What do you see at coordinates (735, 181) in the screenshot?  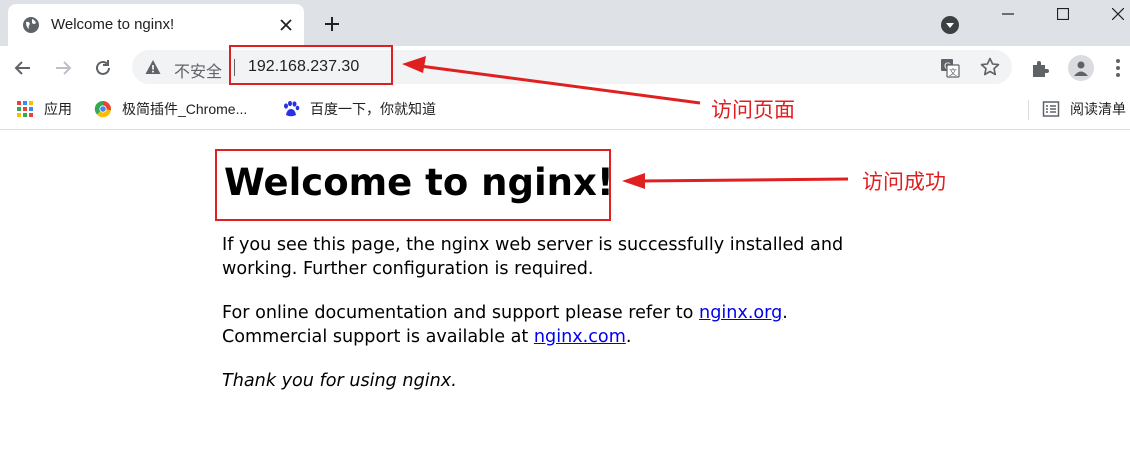 I see `heading-arrow` at bounding box center [735, 181].